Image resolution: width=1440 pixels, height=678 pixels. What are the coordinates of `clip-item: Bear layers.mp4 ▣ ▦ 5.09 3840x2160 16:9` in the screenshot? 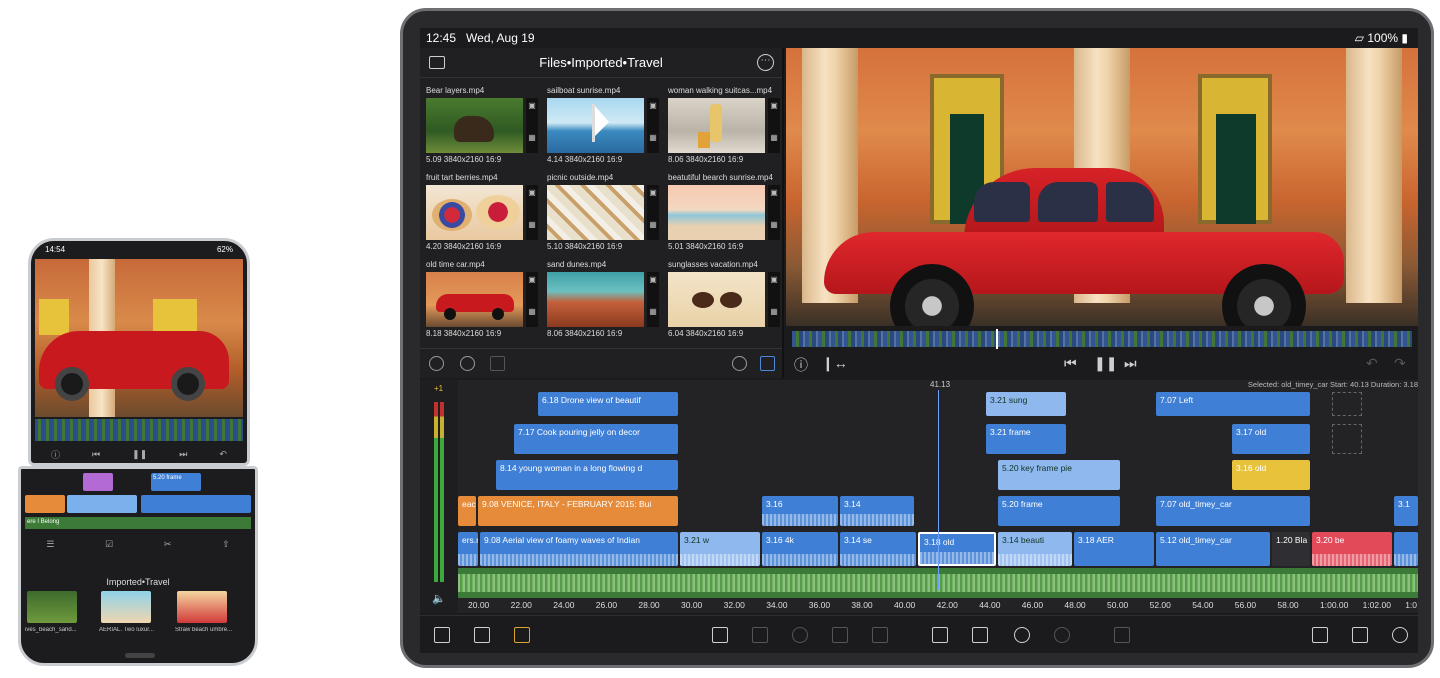 It's located at (480, 126).